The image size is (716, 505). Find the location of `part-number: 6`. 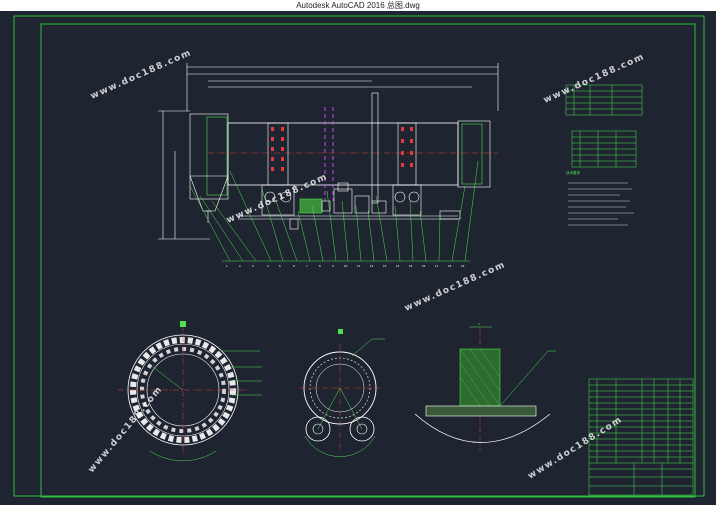

part-number: 6 is located at coordinates (294, 266).